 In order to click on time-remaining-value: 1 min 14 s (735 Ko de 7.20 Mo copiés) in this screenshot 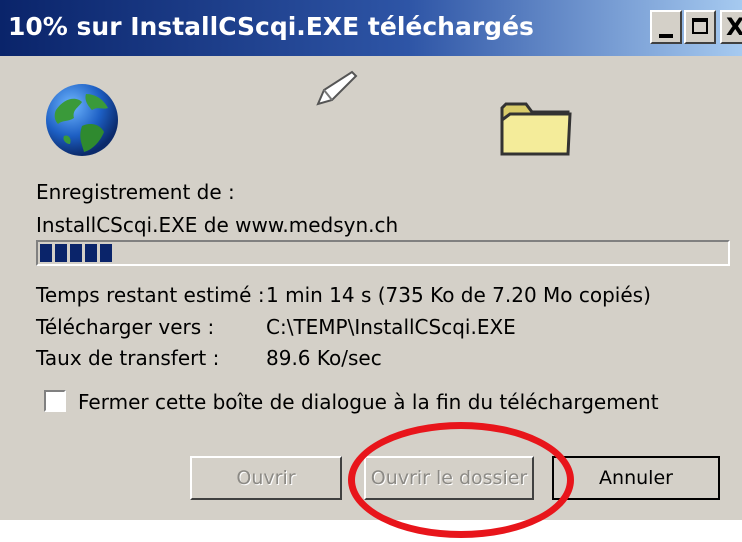, I will do `click(458, 295)`.